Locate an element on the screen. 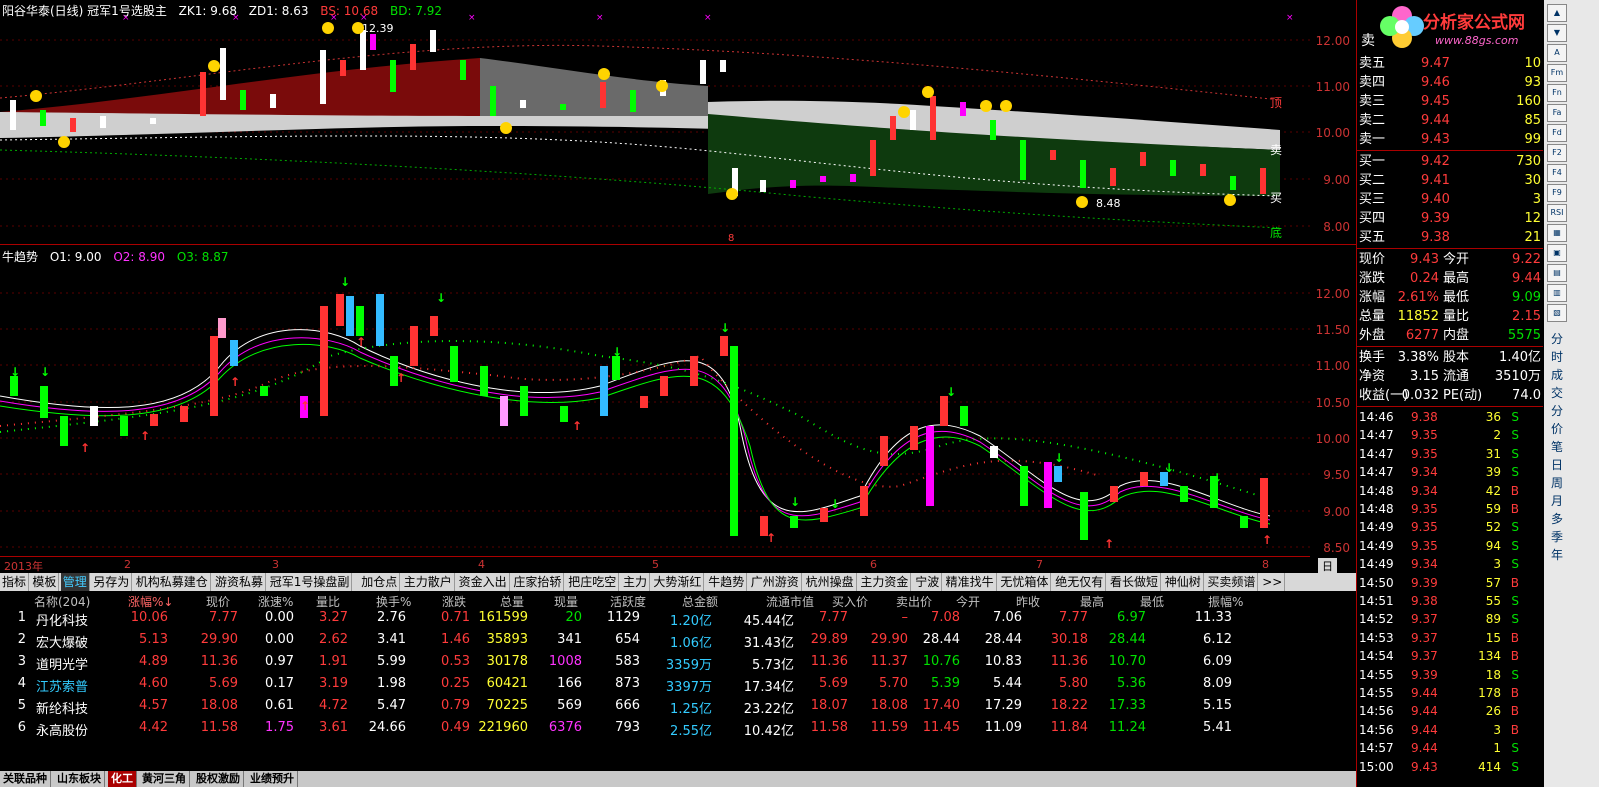 This screenshot has width=1599, height=787. period-vertical-tab: 交 is located at coordinates (1557, 392).